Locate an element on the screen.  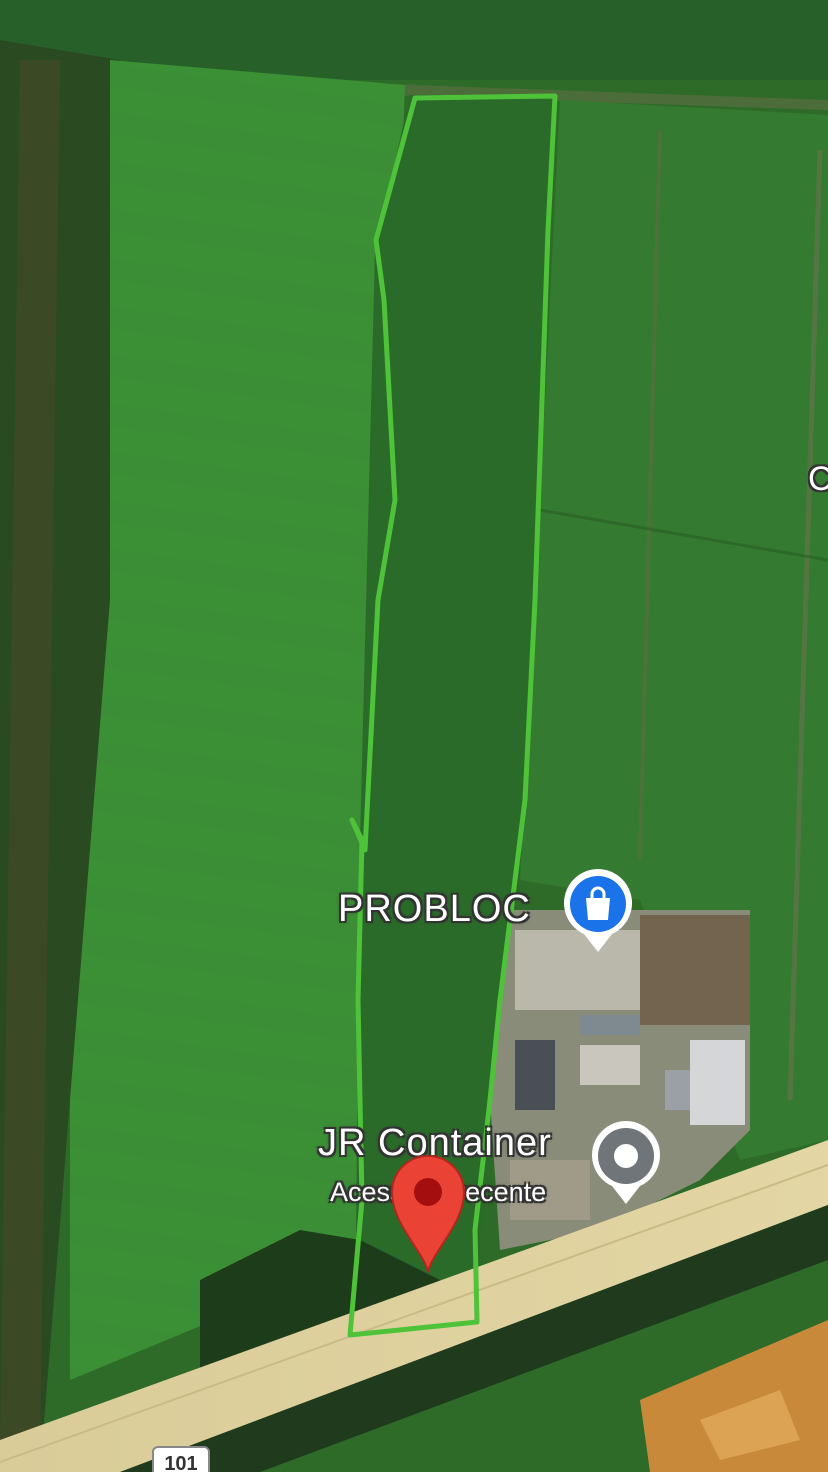
shopping-bag-icon is located at coordinates (598, 911).